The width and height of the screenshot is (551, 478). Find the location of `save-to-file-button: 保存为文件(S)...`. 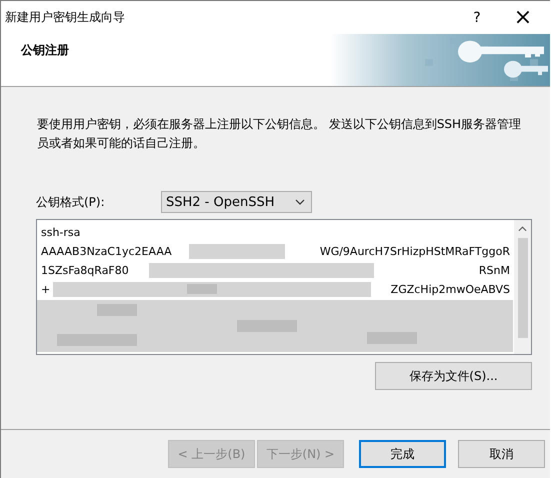

save-to-file-button: 保存为文件(S)... is located at coordinates (453, 376).